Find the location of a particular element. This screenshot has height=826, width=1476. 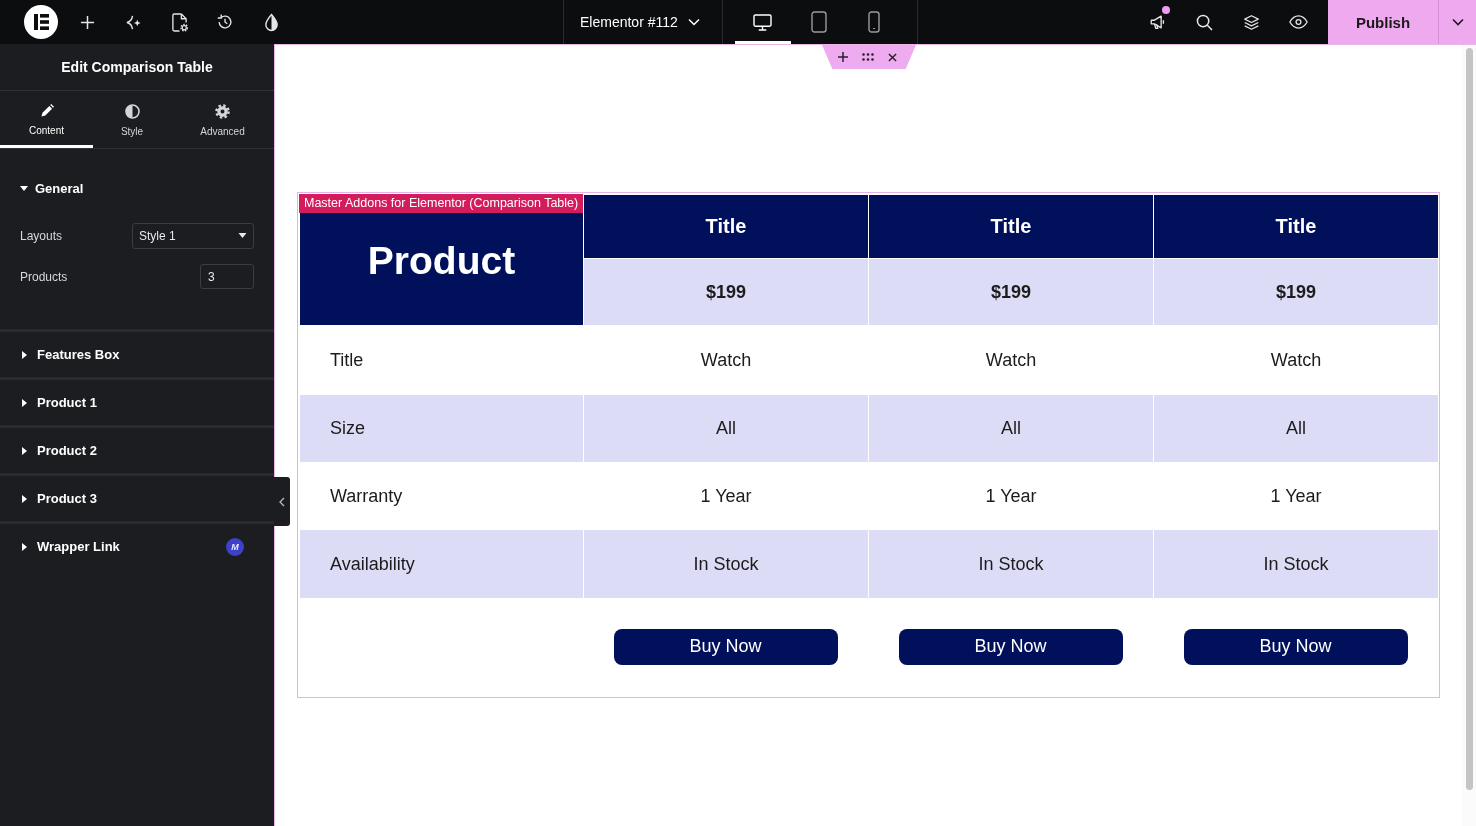

chevron-left-icon is located at coordinates (282, 501).